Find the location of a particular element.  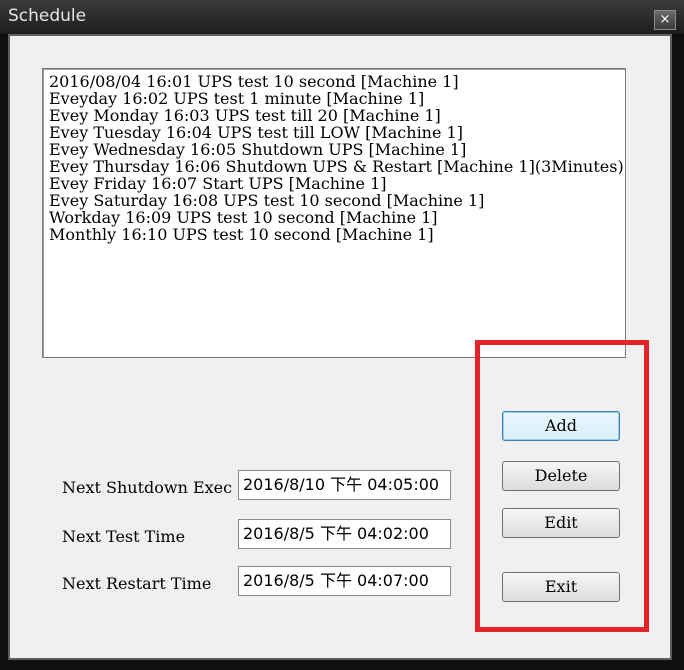

close-button: × is located at coordinates (665, 20).